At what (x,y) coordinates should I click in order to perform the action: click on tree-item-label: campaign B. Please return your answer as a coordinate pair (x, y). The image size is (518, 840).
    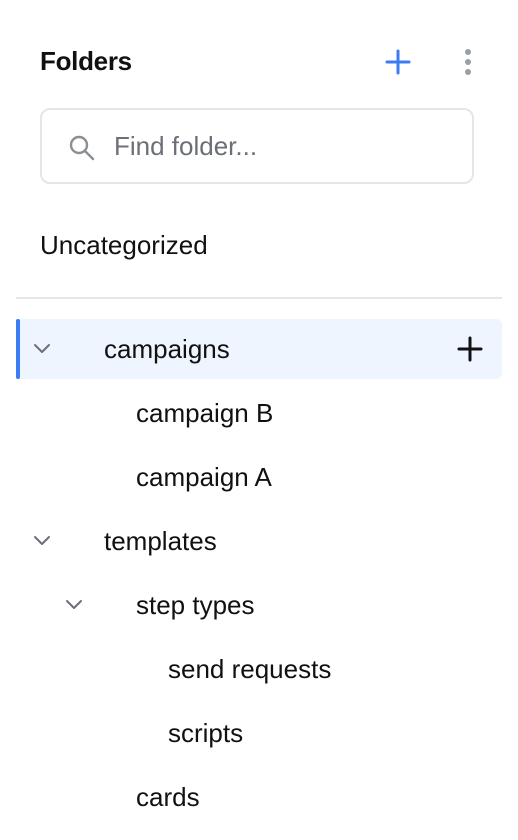
    Looking at the image, I should click on (205, 413).